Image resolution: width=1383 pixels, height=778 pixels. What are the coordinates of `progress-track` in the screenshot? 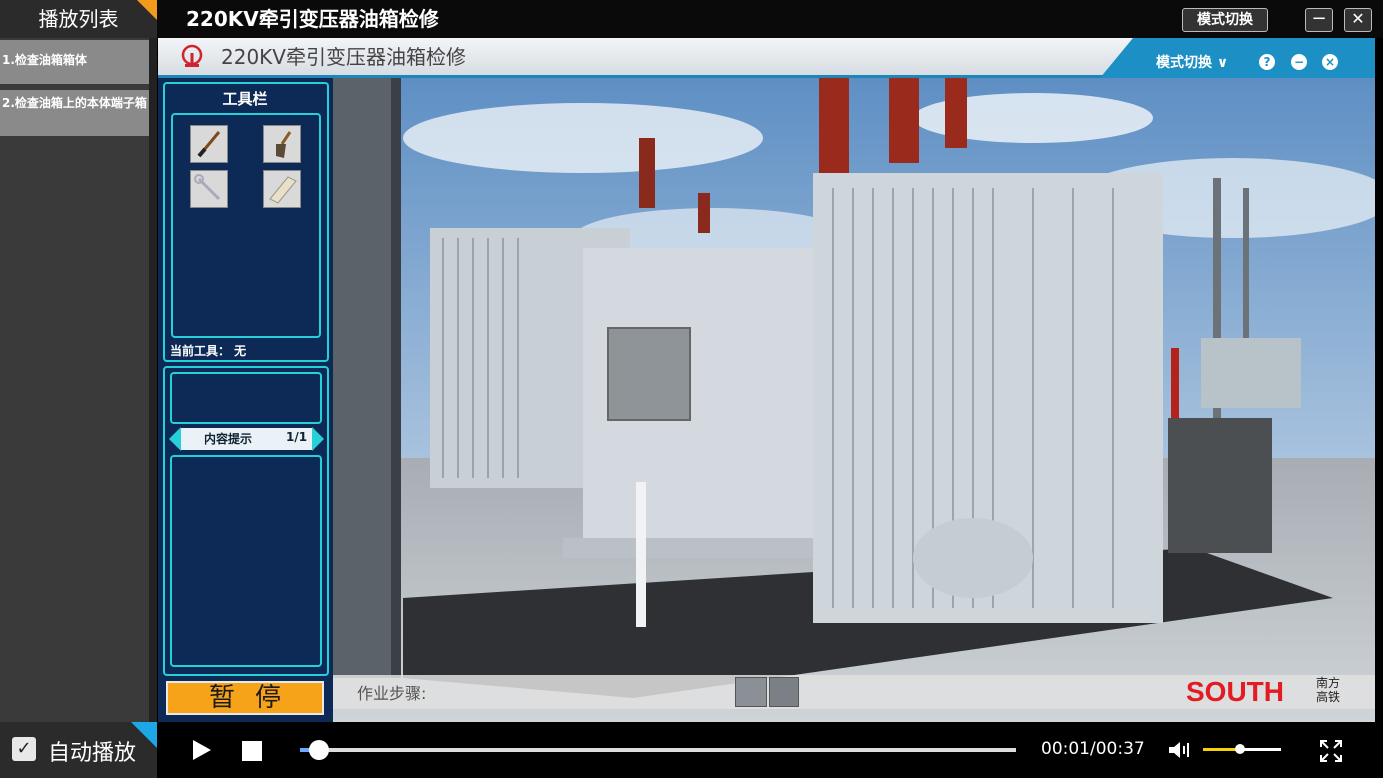 It's located at (658, 750).